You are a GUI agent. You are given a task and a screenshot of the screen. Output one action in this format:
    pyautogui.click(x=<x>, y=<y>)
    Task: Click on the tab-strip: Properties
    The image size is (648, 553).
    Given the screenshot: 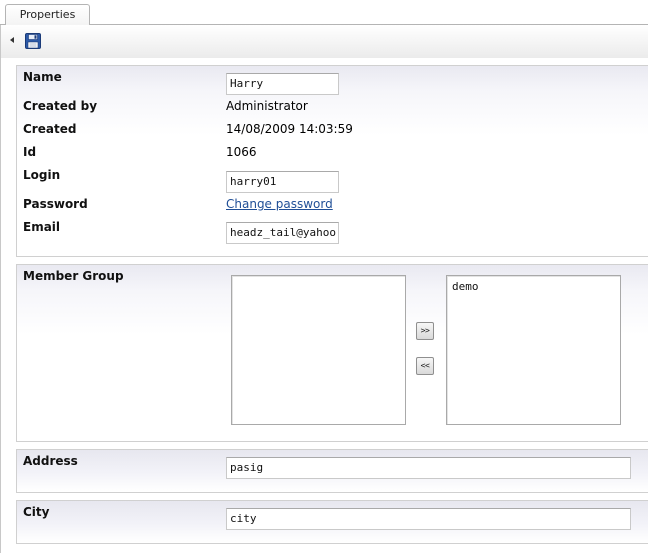 What is the action you would take?
    pyautogui.click(x=324, y=13)
    